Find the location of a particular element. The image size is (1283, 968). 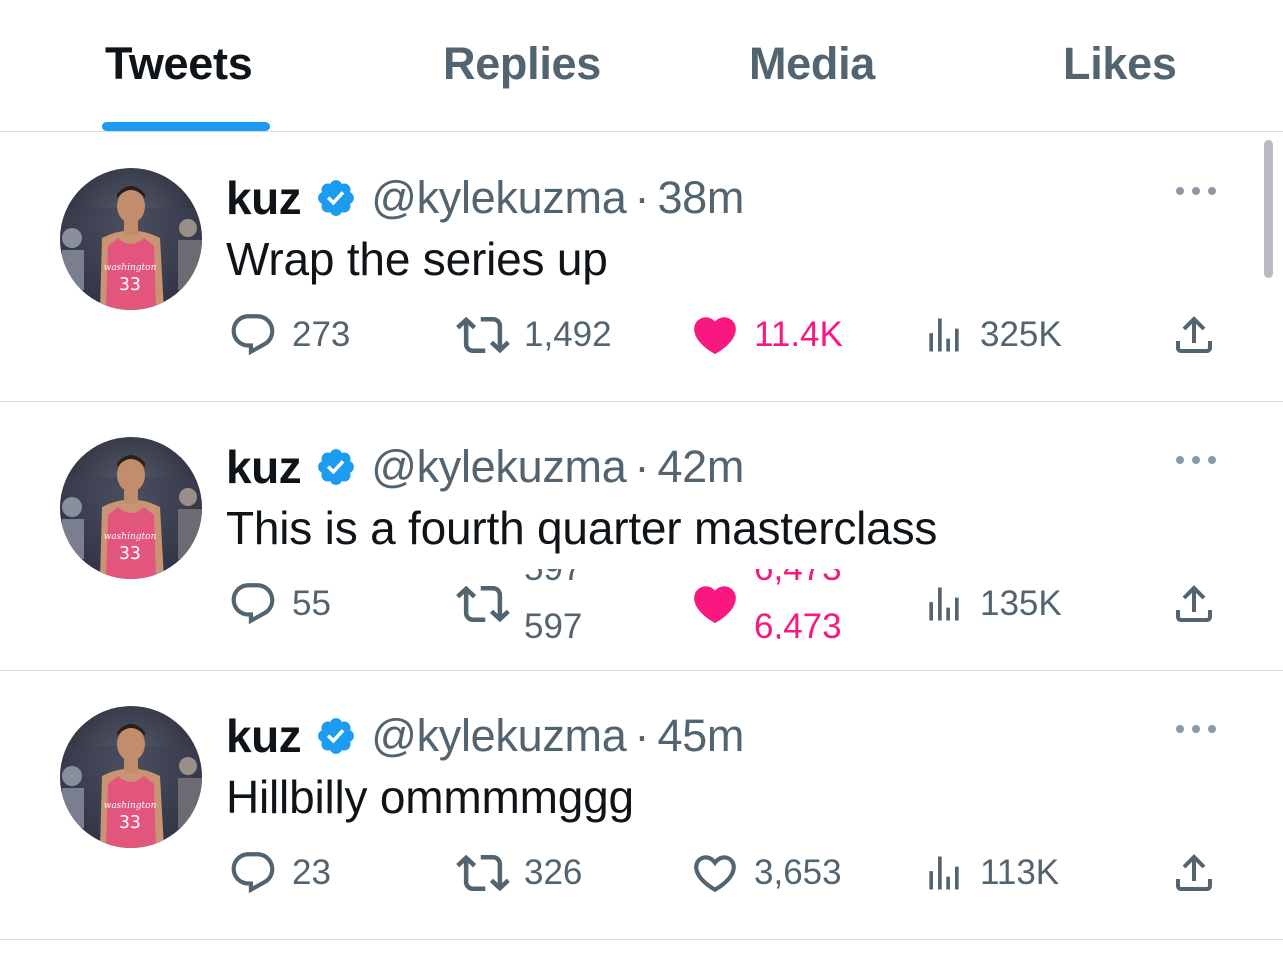

active-tab-indicator is located at coordinates (186, 126).